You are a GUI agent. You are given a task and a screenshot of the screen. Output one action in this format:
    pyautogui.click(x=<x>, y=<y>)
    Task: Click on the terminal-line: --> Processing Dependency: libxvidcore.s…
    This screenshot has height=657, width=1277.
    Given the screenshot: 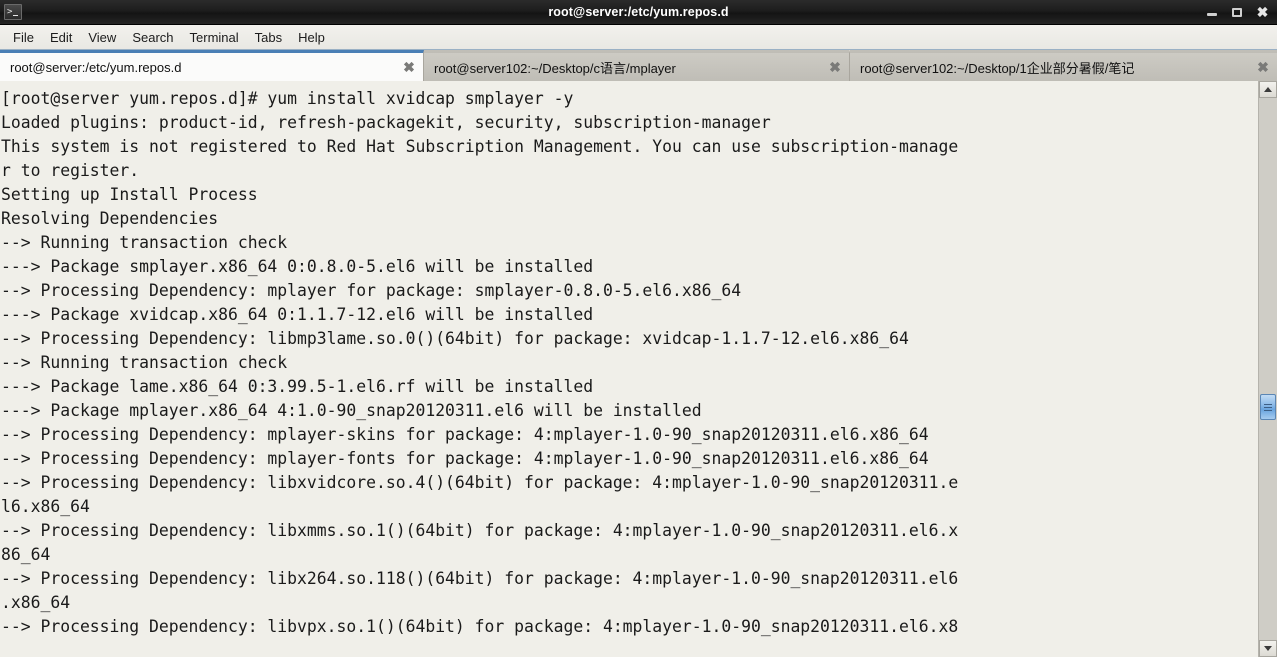 What is the action you would take?
    pyautogui.click(x=480, y=482)
    